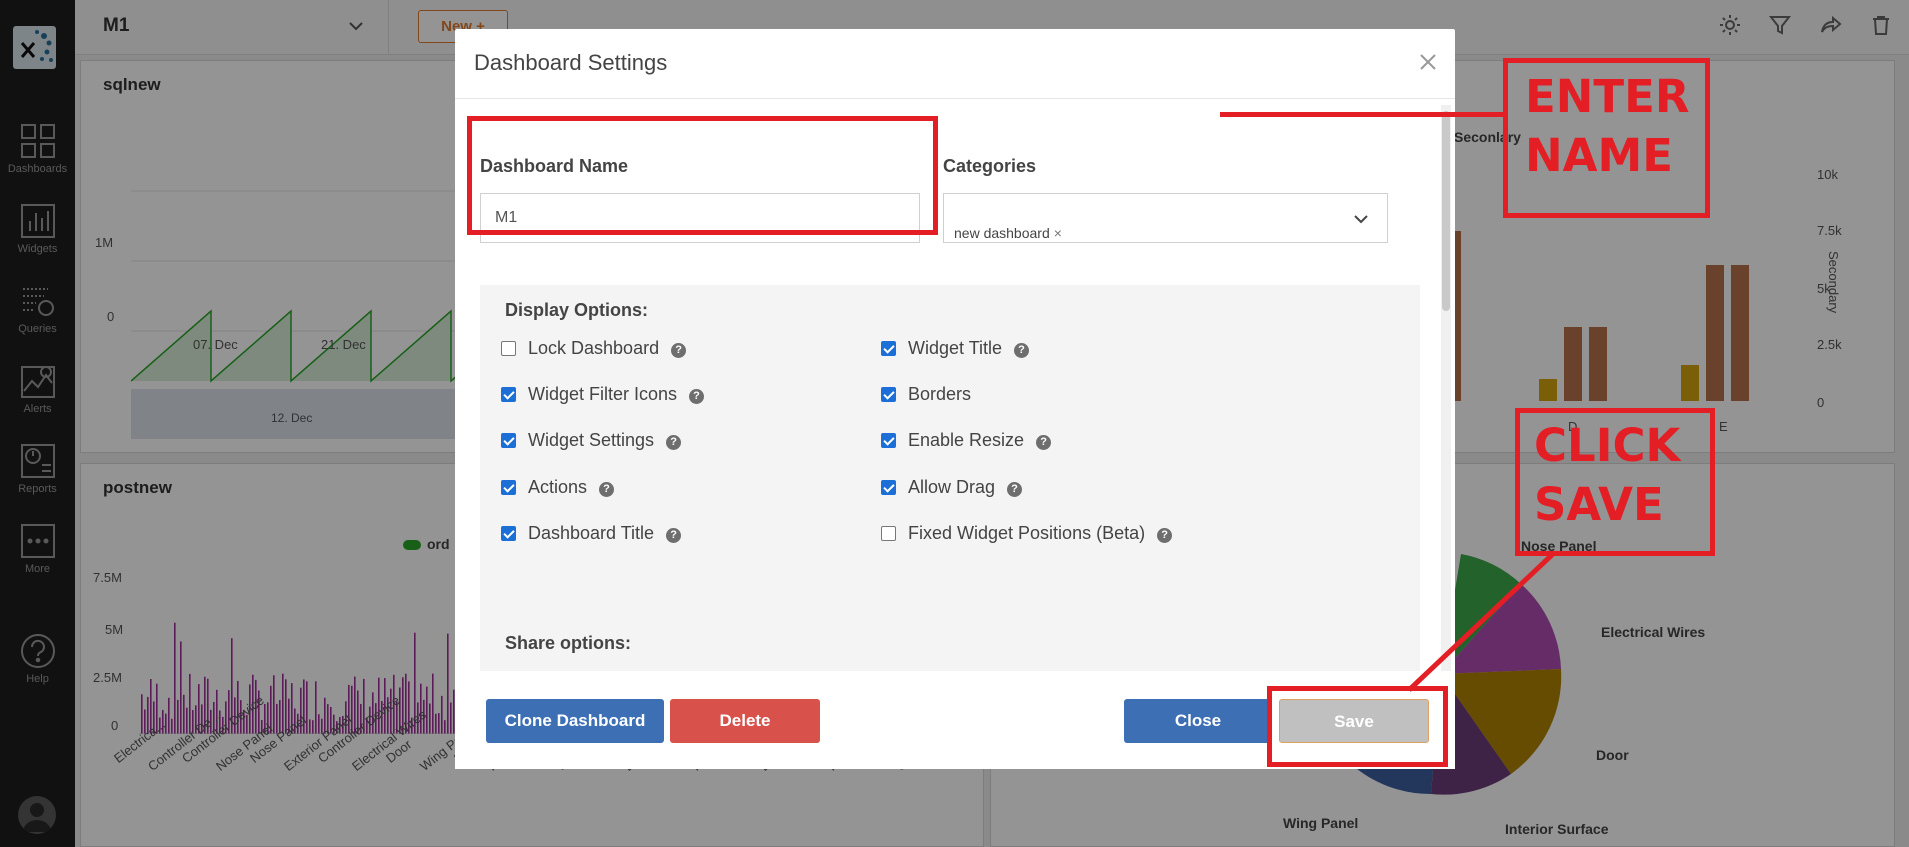 The width and height of the screenshot is (1909, 847). I want to click on option-label: Actions, so click(558, 487).